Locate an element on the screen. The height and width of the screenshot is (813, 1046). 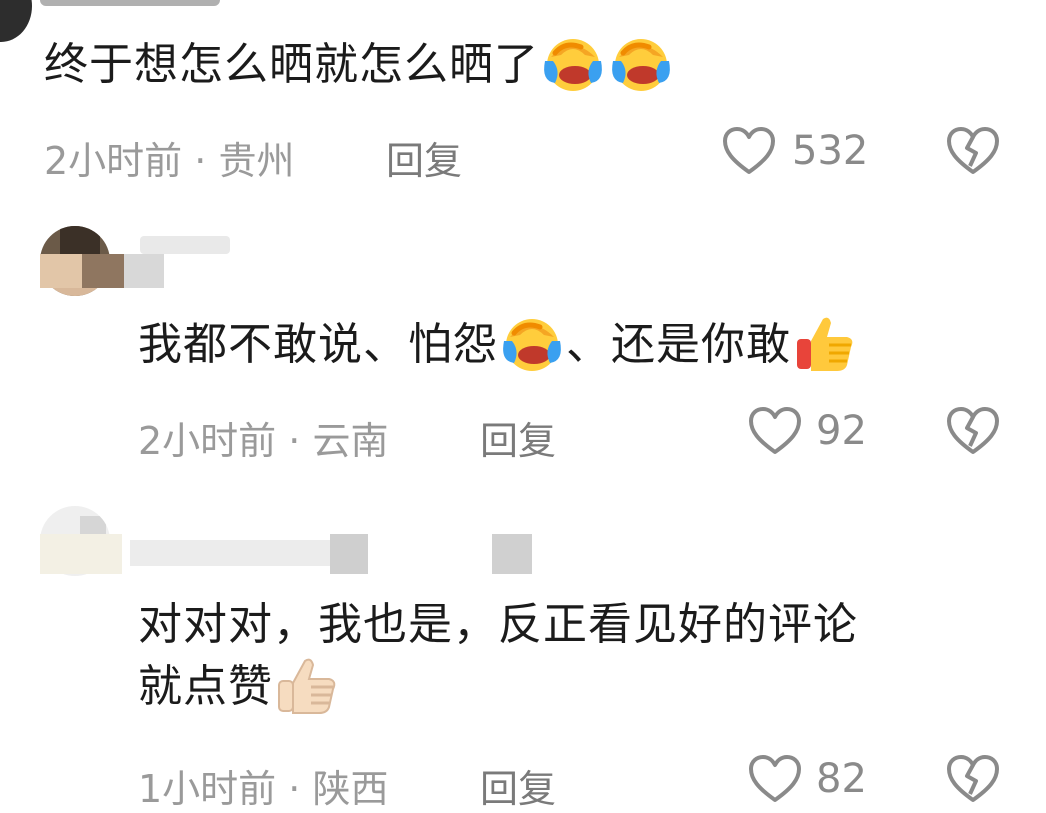
location: 贵州 is located at coordinates (256, 161).